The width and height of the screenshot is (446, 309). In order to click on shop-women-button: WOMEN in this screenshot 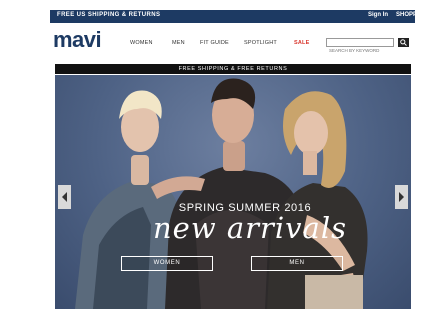, I will do `click(167, 263)`.